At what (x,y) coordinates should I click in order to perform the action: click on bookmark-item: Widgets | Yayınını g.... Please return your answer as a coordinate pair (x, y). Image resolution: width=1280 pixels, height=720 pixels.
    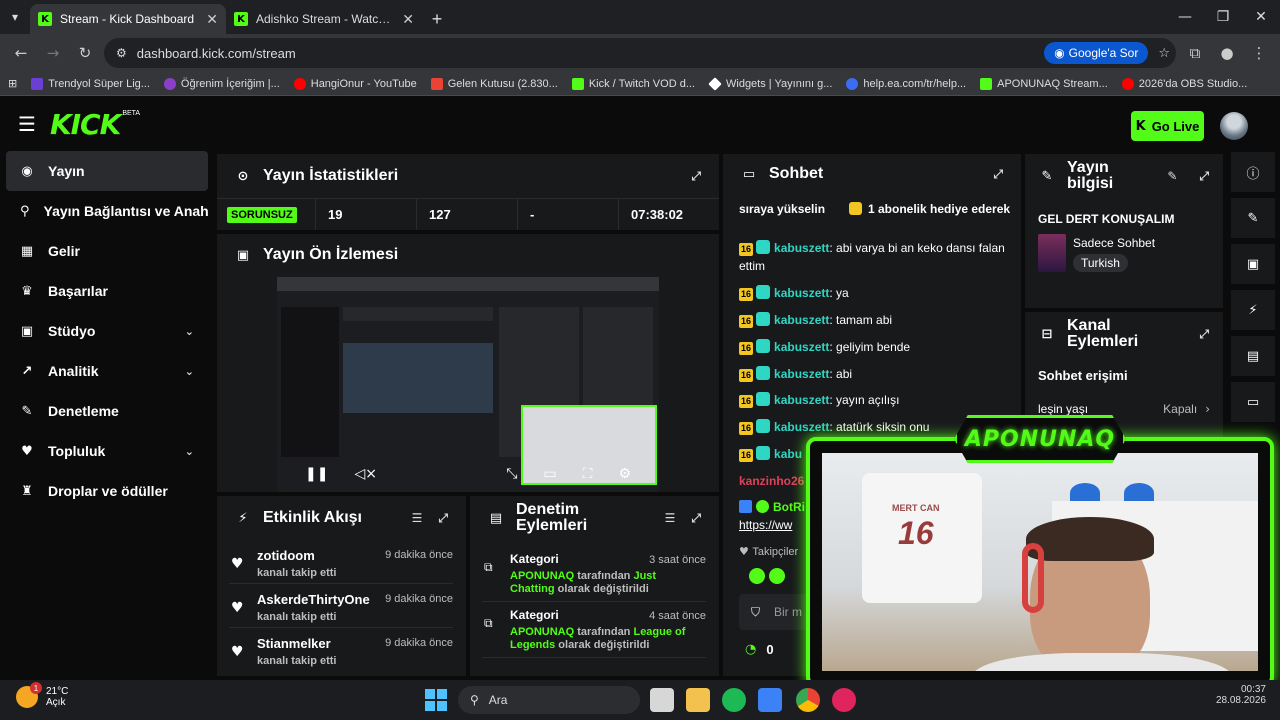
    Looking at the image, I should click on (770, 83).